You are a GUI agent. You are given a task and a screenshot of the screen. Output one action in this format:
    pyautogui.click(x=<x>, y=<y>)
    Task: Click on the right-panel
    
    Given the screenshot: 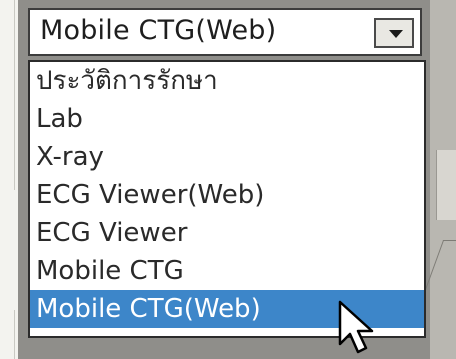 What is the action you would take?
    pyautogui.click(x=438, y=179)
    